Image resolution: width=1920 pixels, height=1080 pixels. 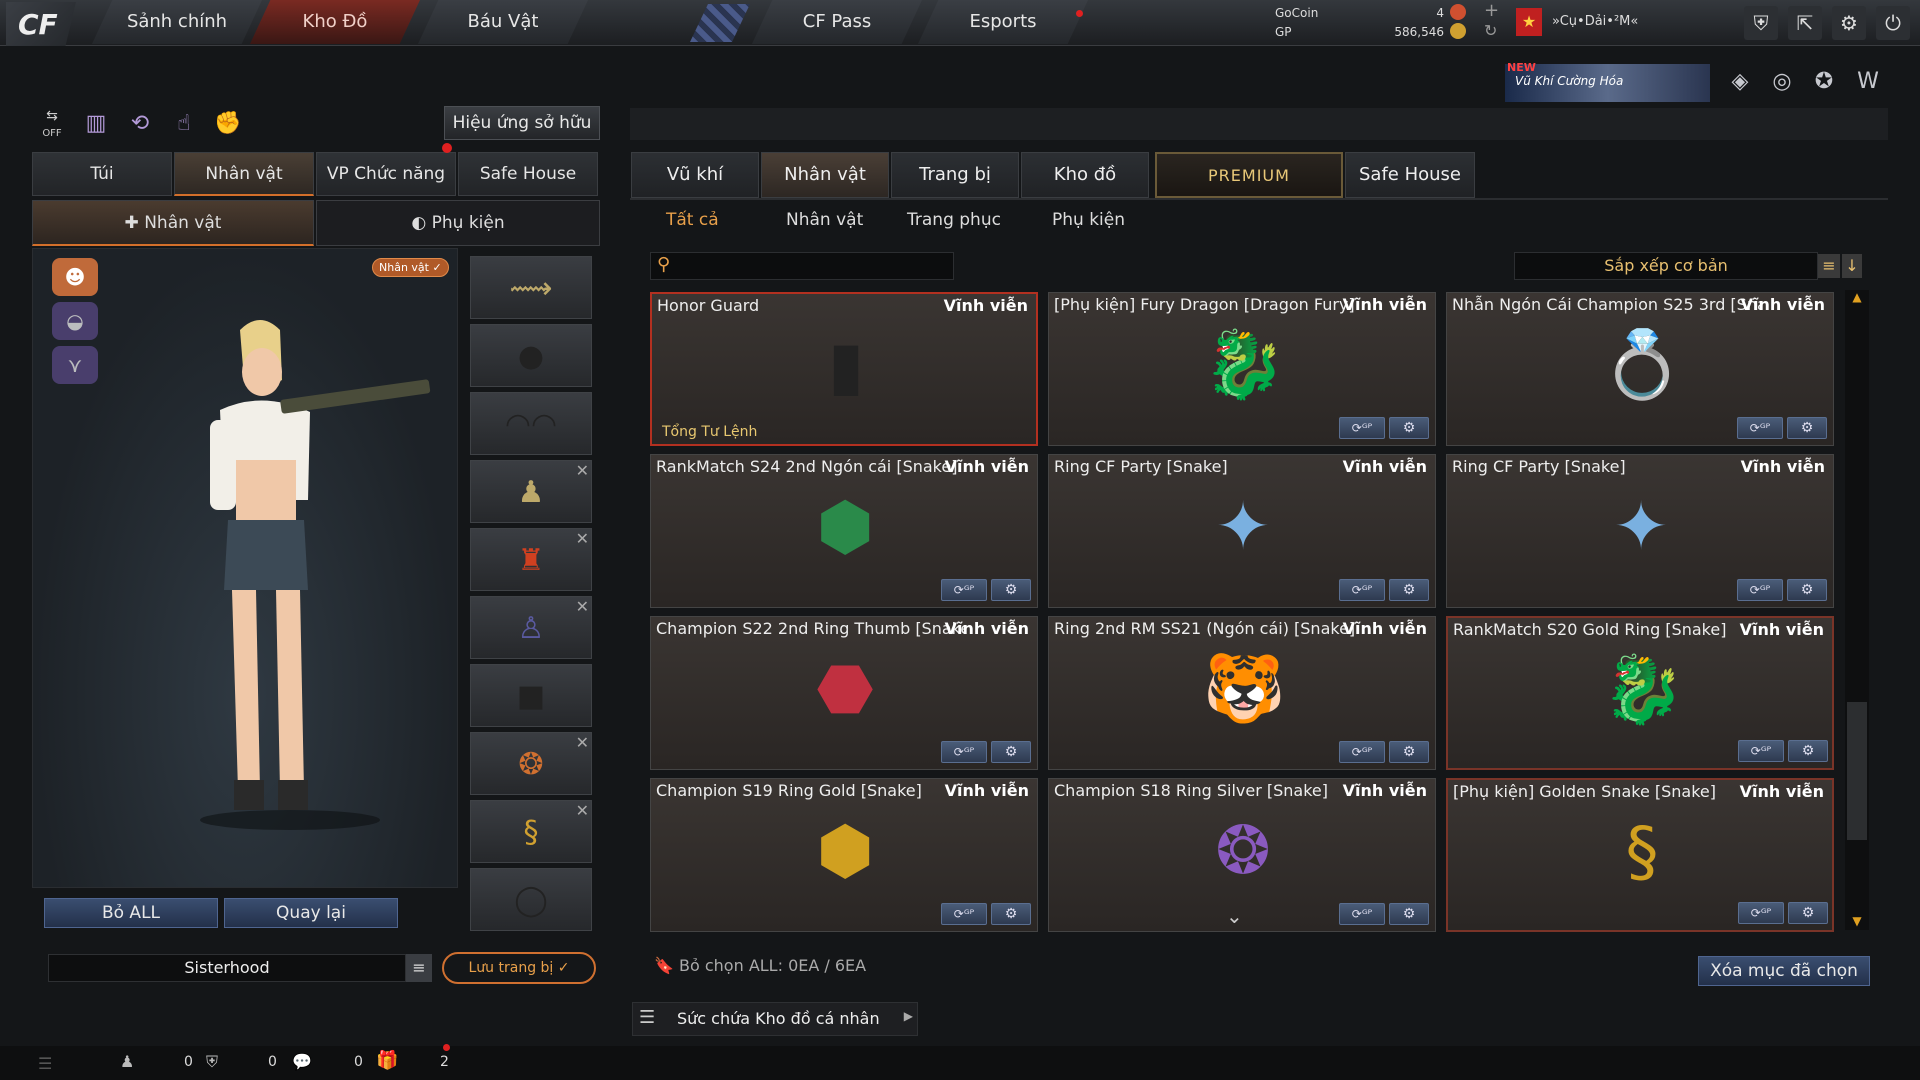 I want to click on remove-all-button: Bỏ ALL, so click(x=131, y=913).